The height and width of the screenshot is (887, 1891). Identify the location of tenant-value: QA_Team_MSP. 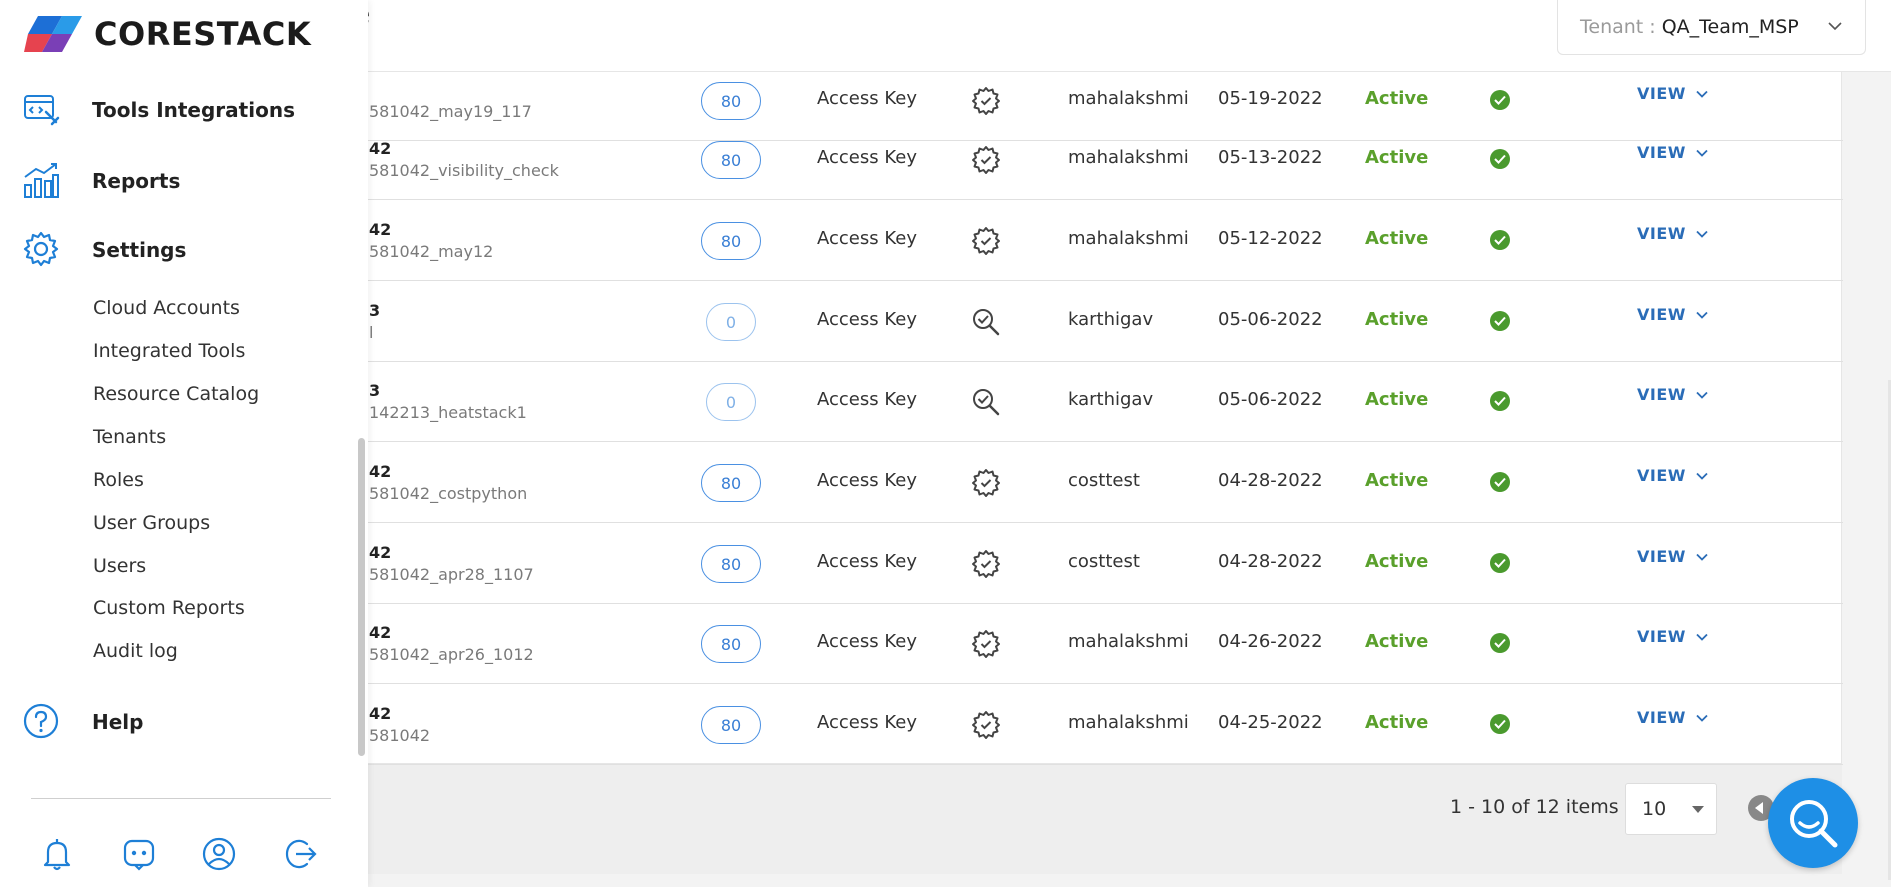
(1730, 27).